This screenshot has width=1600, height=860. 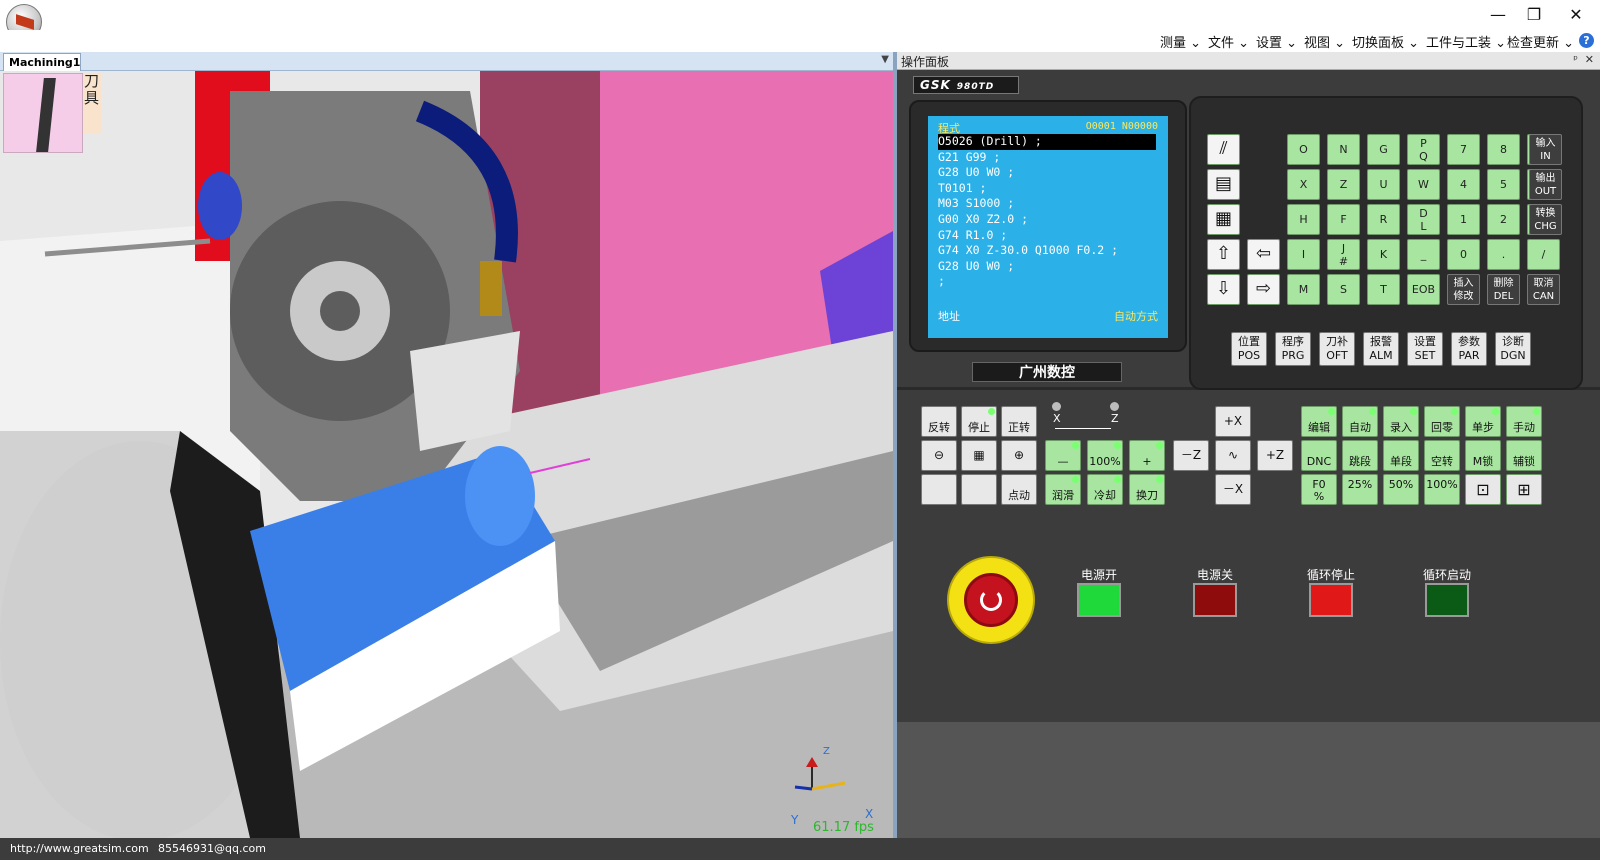 What do you see at coordinates (1503, 254) in the screenshot?
I see `key-.: .` at bounding box center [1503, 254].